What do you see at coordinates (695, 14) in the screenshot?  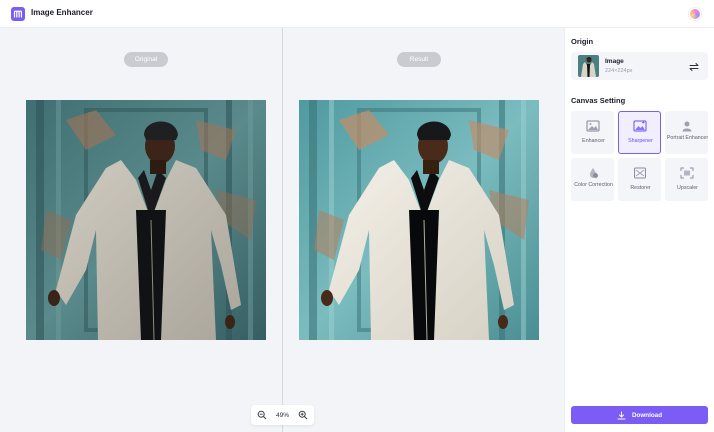 I see `avatar` at bounding box center [695, 14].